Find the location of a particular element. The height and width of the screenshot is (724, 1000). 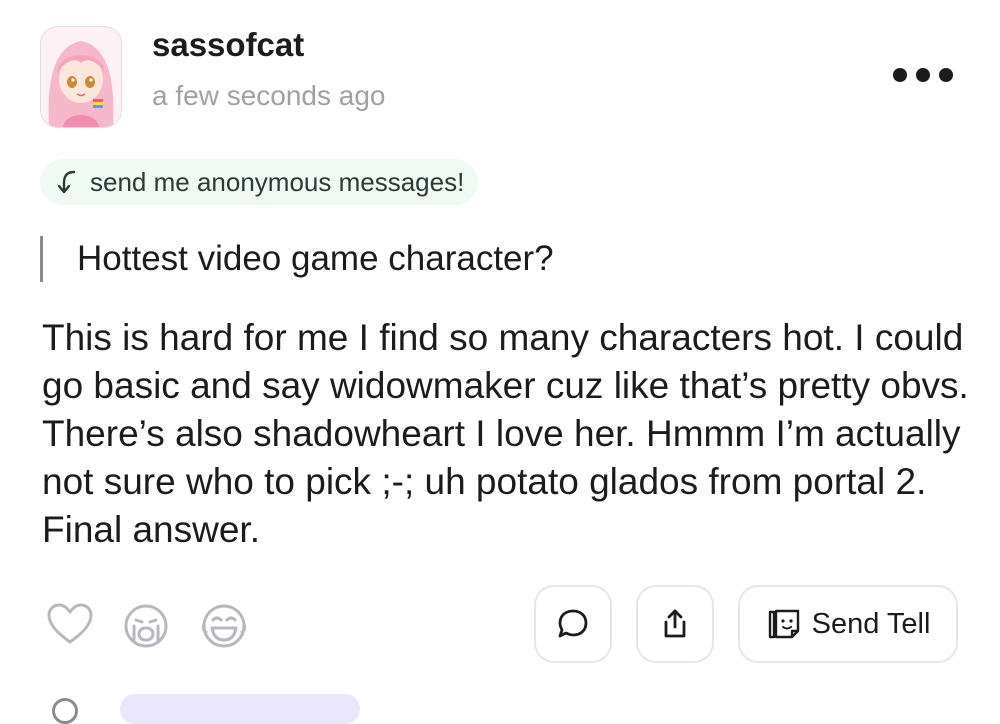

crying-face-icon is located at coordinates (146, 626).